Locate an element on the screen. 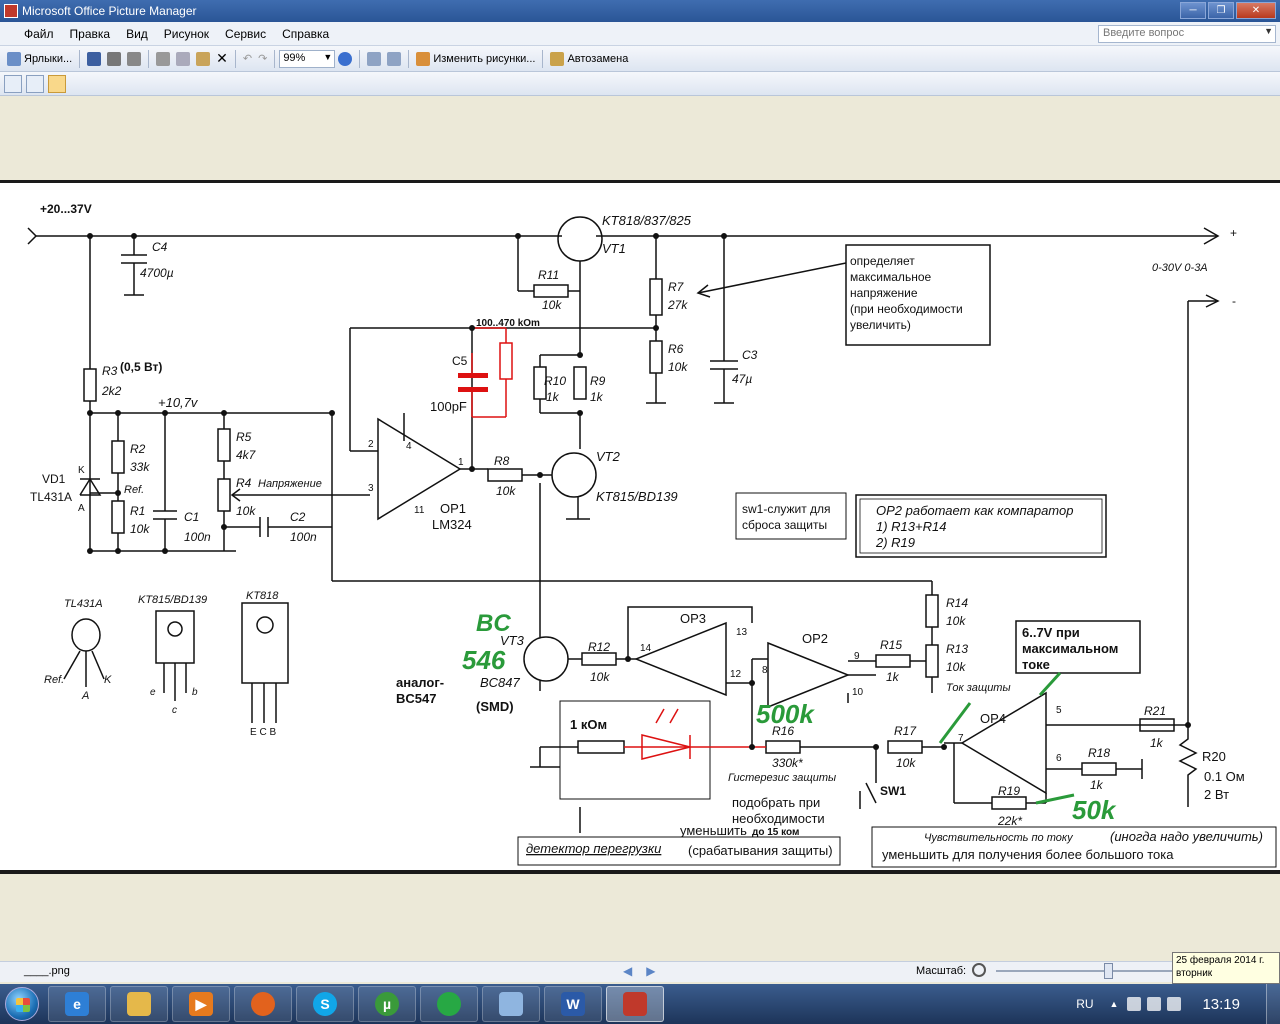 The height and width of the screenshot is (1024, 1280). label-r21-val: 1k is located at coordinates (1157, 743).